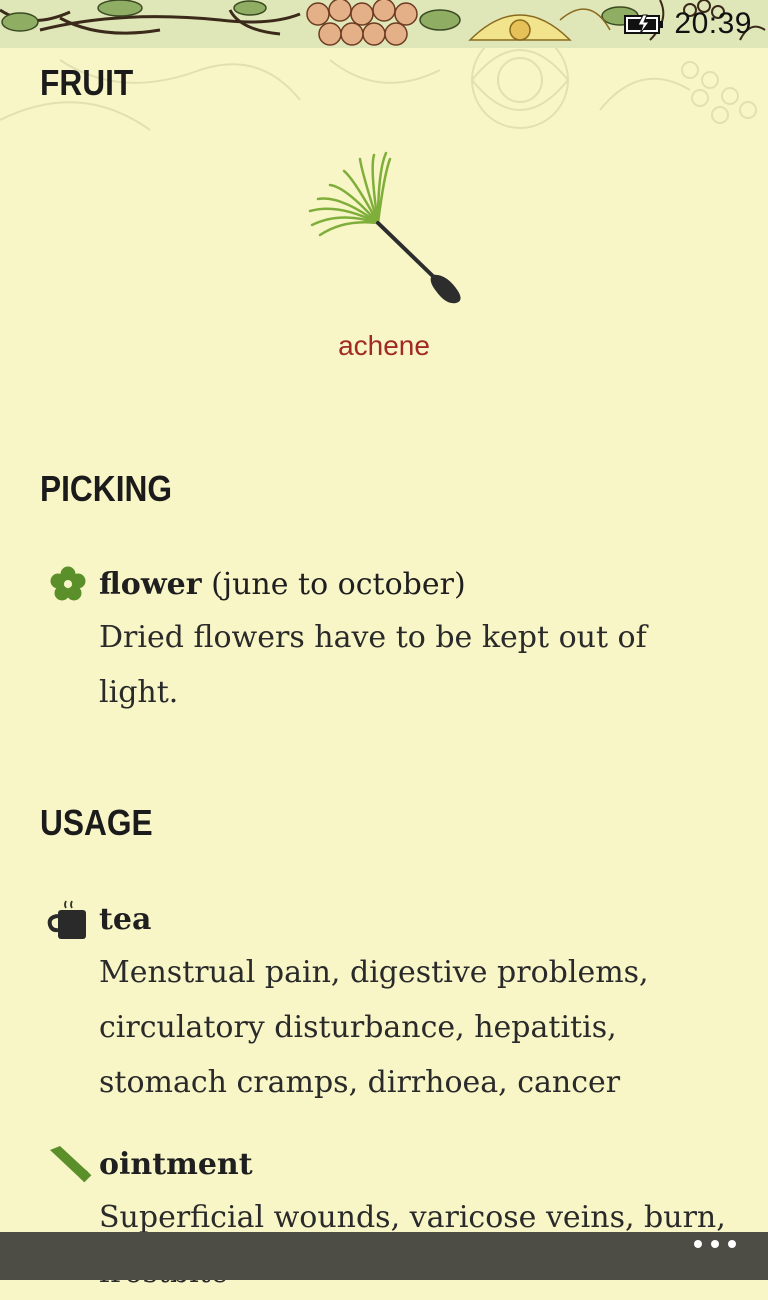  I want to click on tea-cup-icon, so click(66, 919).